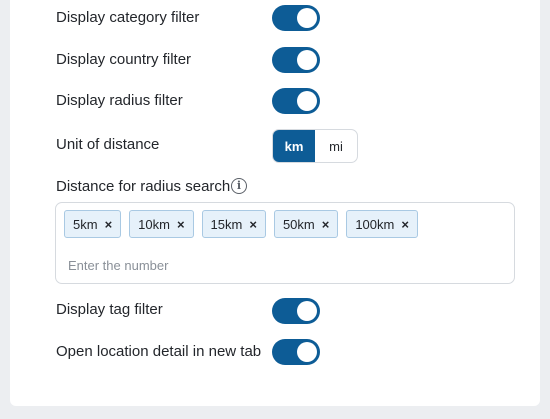 The image size is (550, 419). What do you see at coordinates (119, 100) in the screenshot?
I see `radius-filter-label: Display radius filter` at bounding box center [119, 100].